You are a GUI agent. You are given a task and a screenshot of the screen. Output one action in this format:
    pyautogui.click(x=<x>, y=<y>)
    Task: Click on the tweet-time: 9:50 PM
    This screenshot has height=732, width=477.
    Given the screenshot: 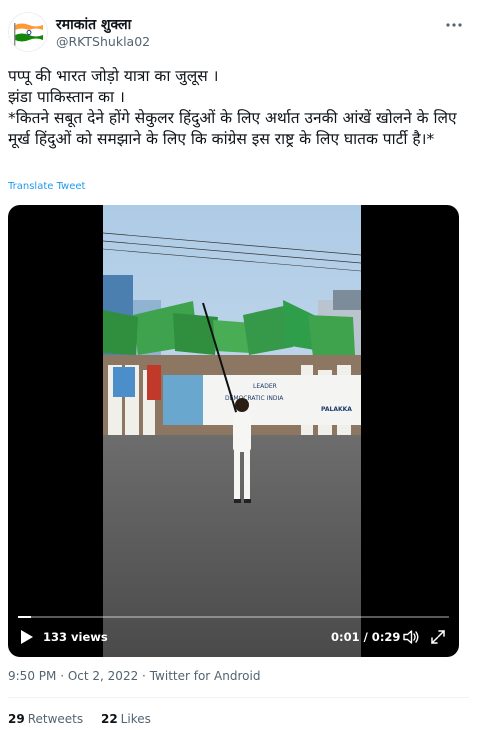 What is the action you would take?
    pyautogui.click(x=32, y=676)
    